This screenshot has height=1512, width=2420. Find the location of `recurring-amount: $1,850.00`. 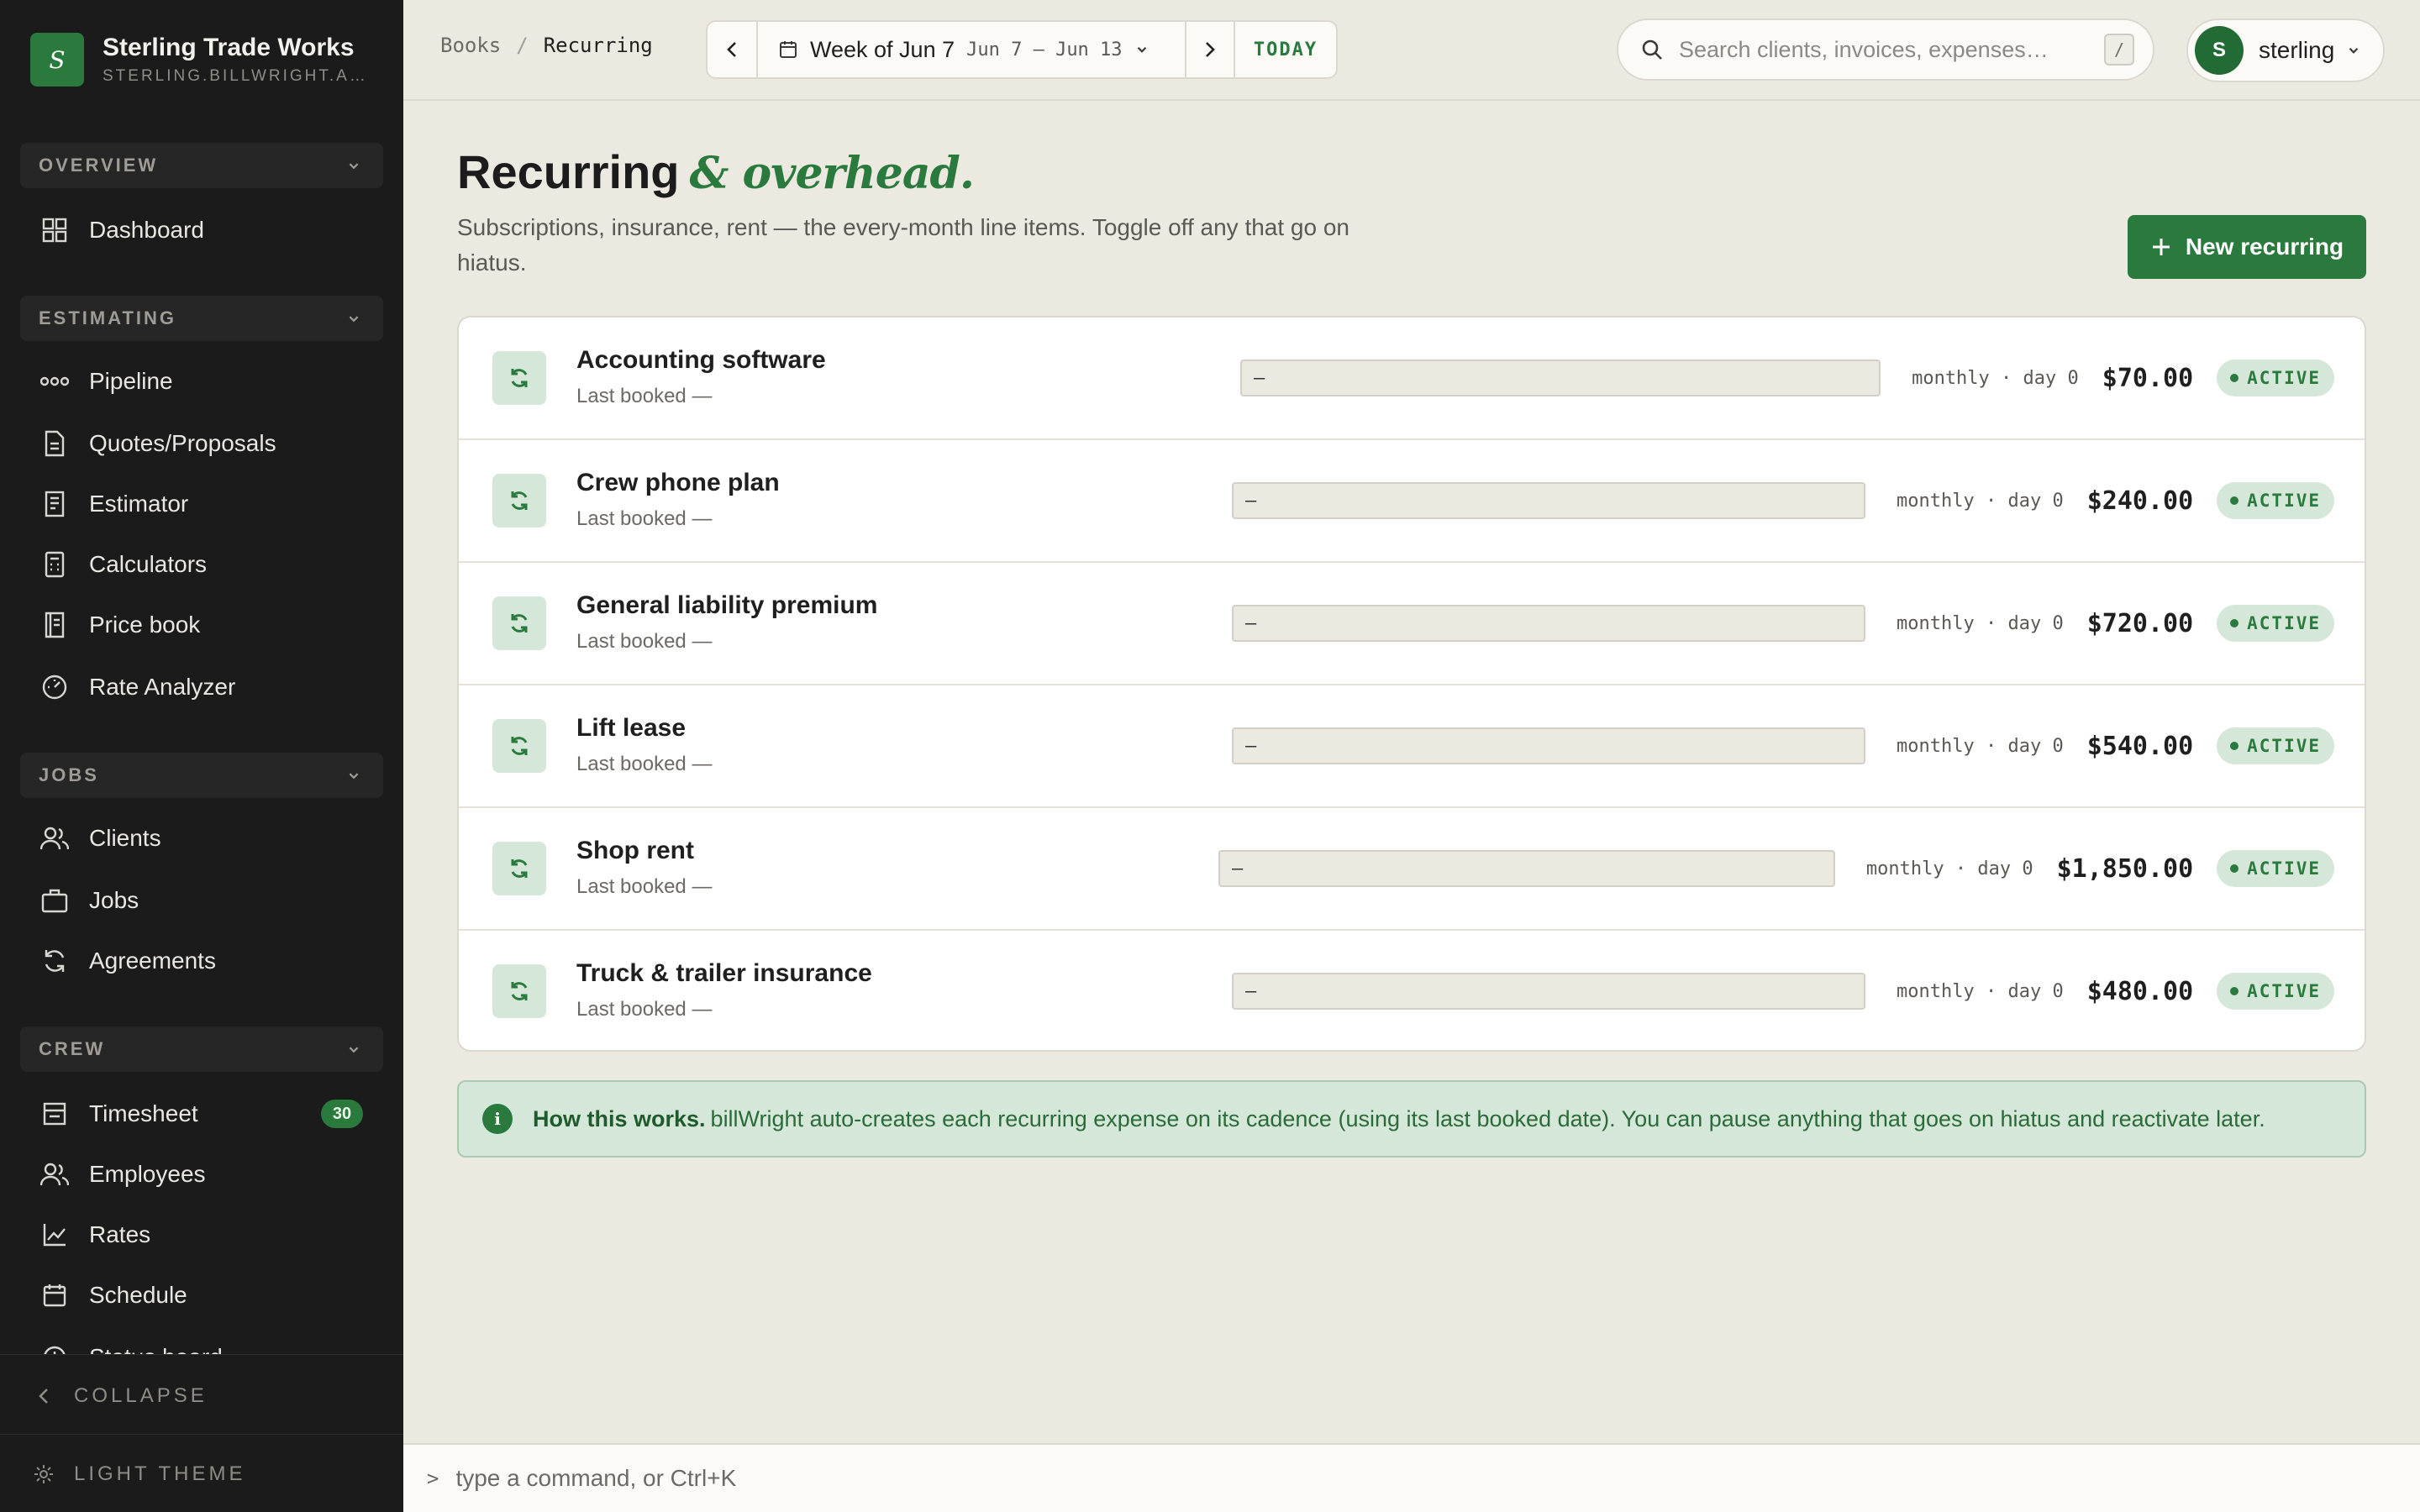

recurring-amount: $1,850.00 is located at coordinates (2125, 868).